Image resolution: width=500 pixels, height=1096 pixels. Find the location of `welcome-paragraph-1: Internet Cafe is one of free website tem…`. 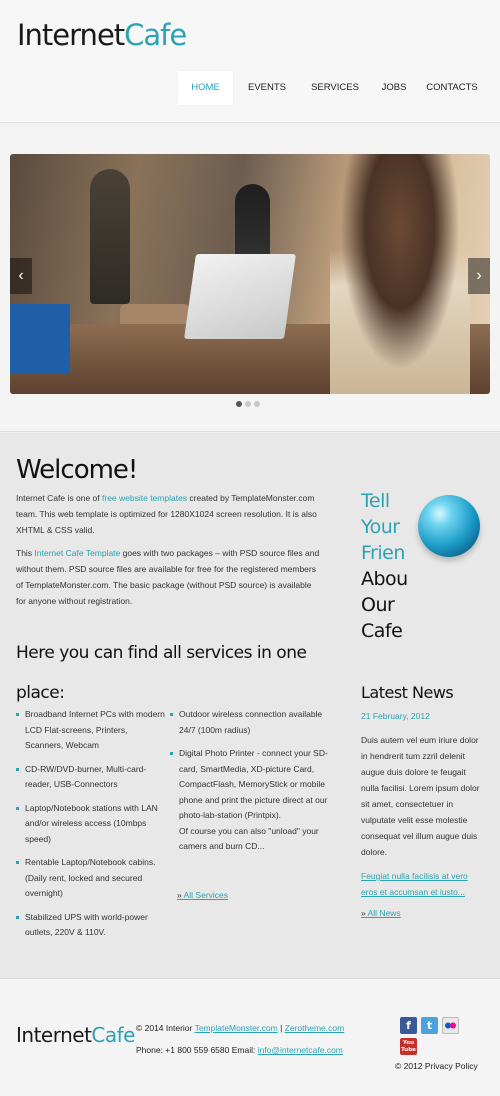

welcome-paragraph-1: Internet Cafe is one of free website tem… is located at coordinates (168, 514).